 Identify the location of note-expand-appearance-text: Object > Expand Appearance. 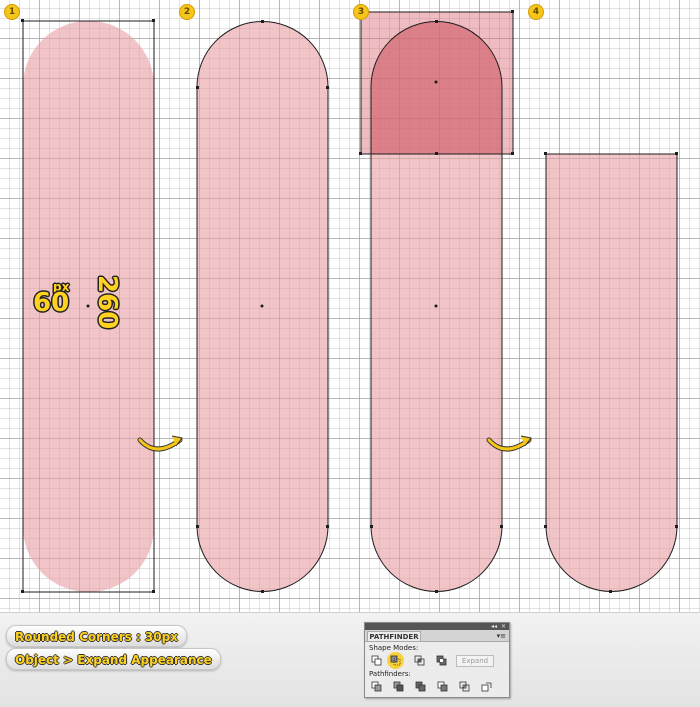
(113, 660).